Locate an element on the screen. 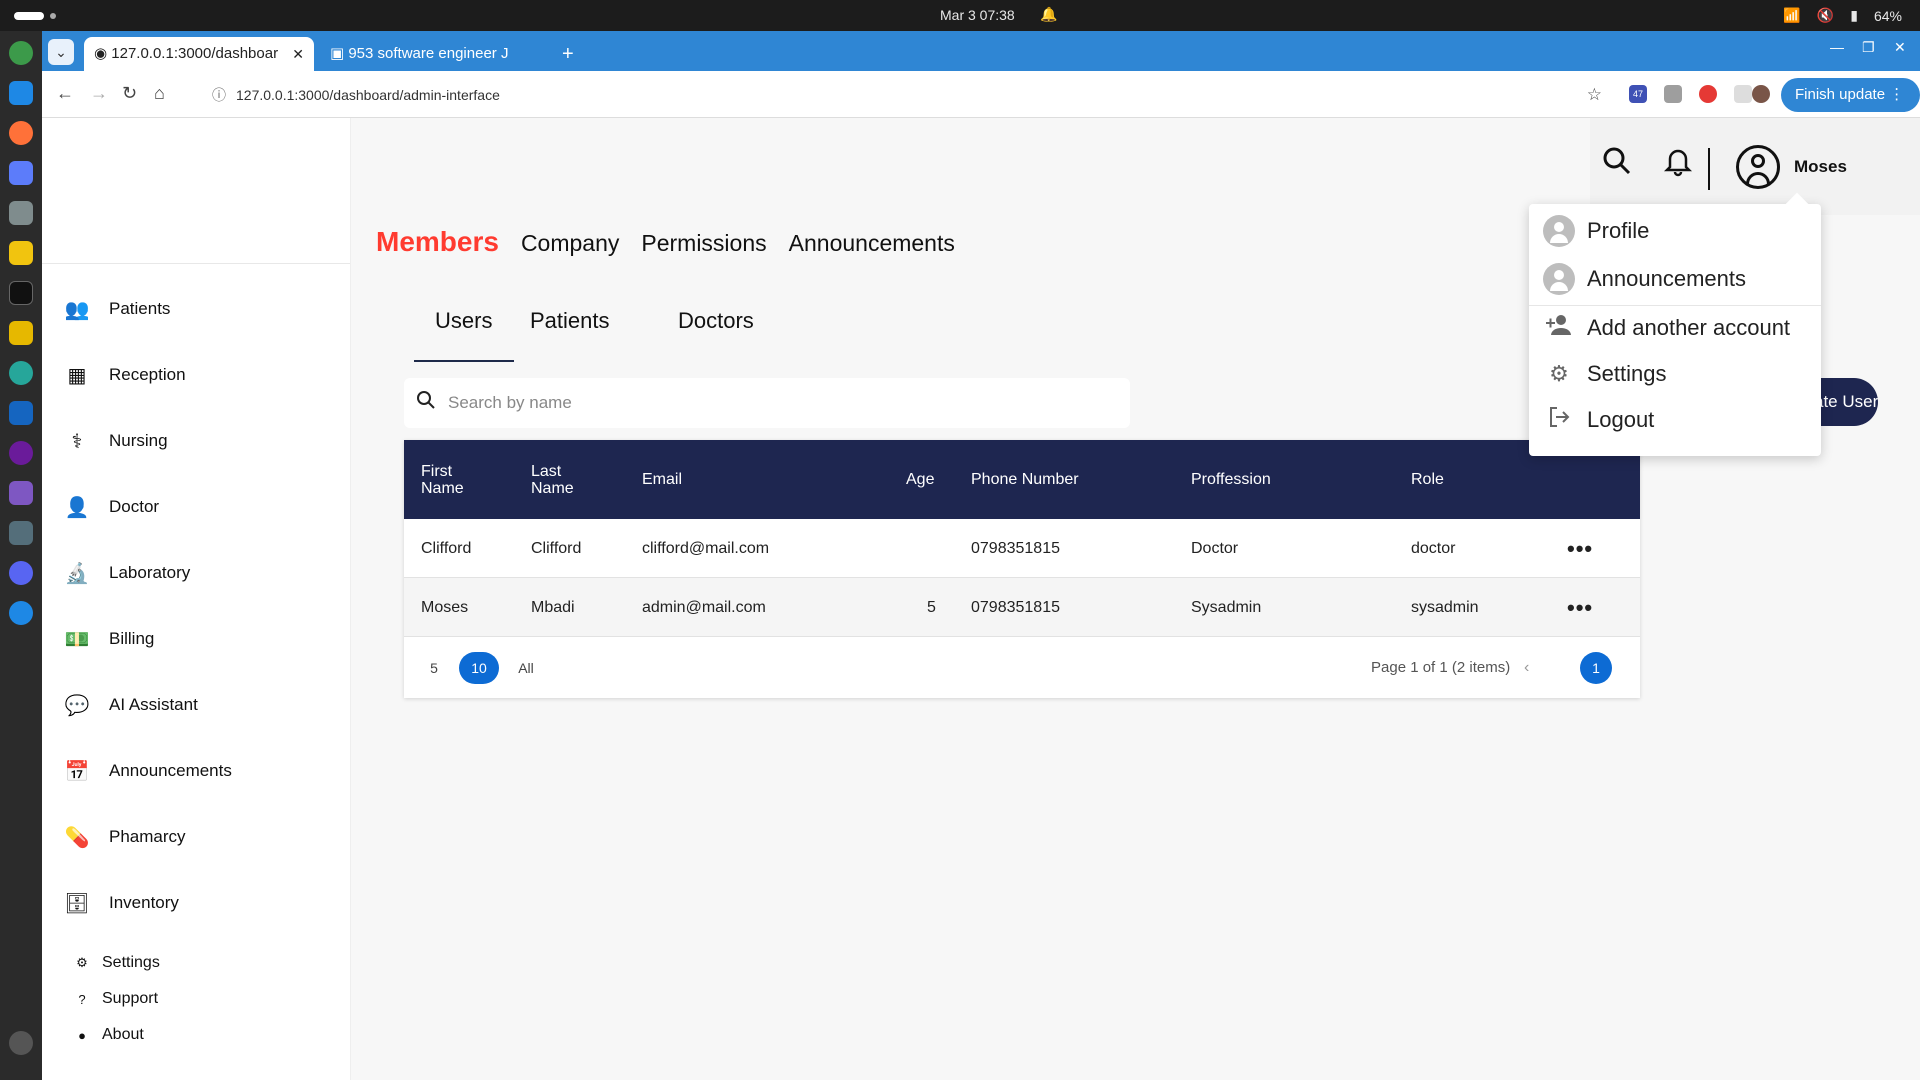 Image resolution: width=1920 pixels, height=1080 pixels. minimize-icon: — is located at coordinates (1837, 47).